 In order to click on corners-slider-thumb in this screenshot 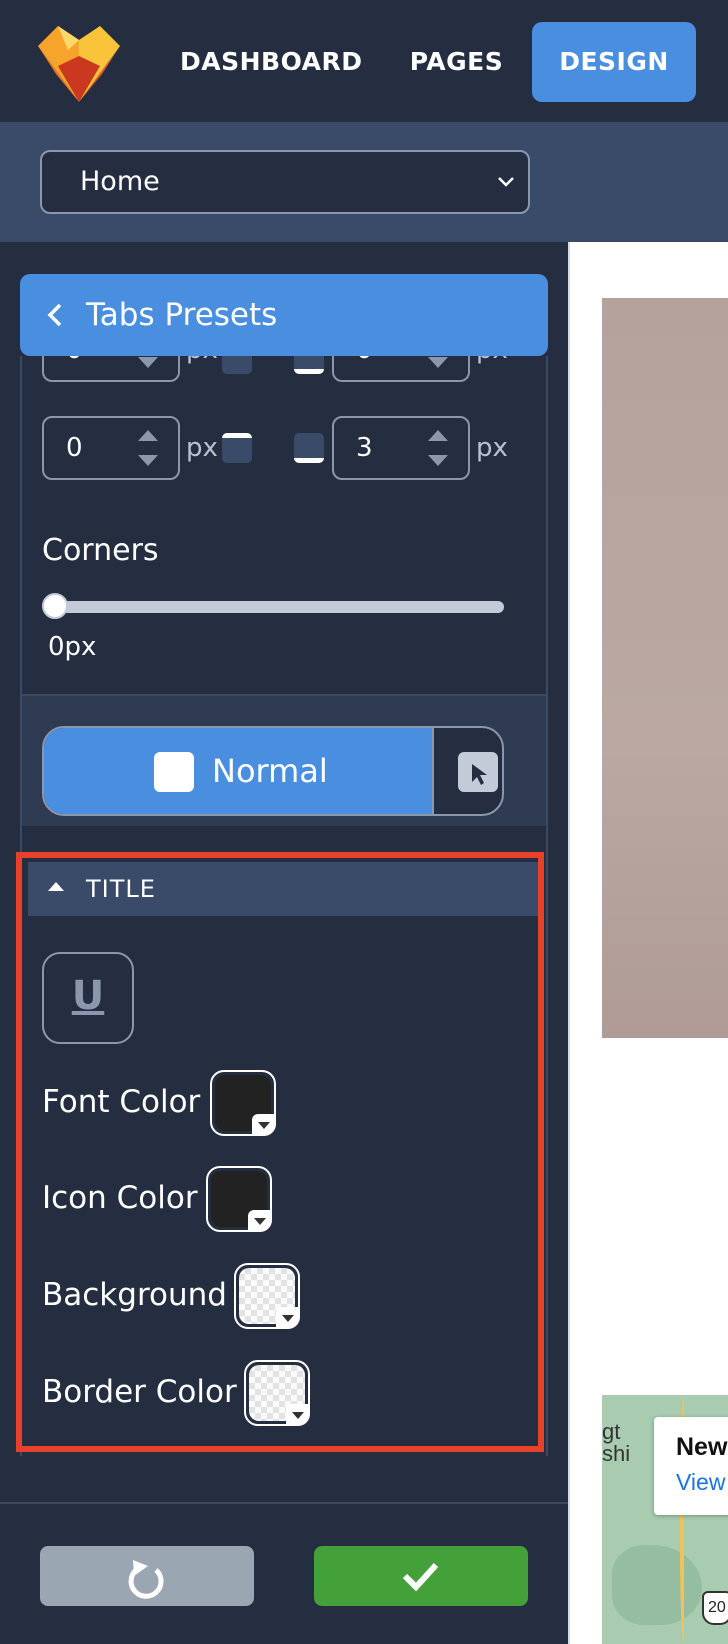, I will do `click(55, 606)`.